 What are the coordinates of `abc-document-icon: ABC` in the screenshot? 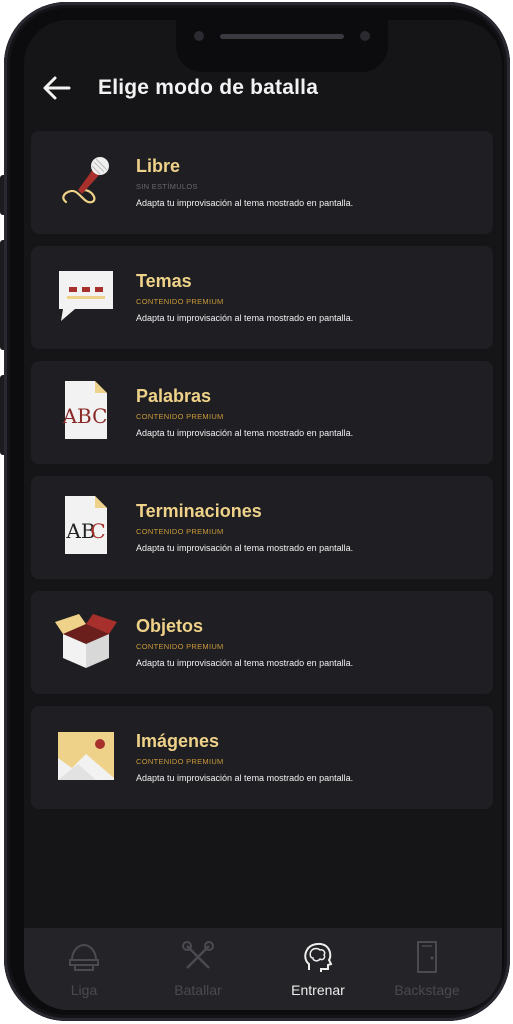 It's located at (86, 410).